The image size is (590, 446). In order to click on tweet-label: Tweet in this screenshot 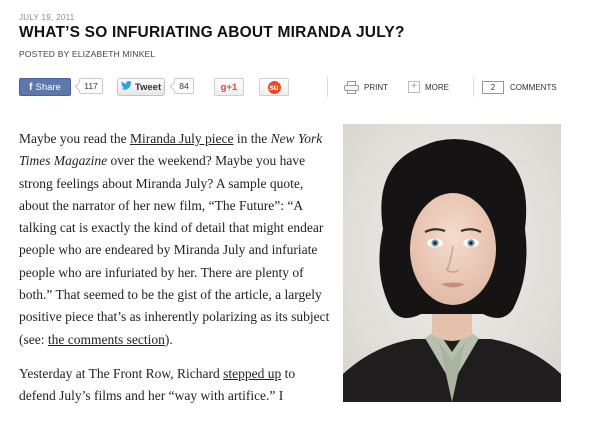, I will do `click(148, 87)`.